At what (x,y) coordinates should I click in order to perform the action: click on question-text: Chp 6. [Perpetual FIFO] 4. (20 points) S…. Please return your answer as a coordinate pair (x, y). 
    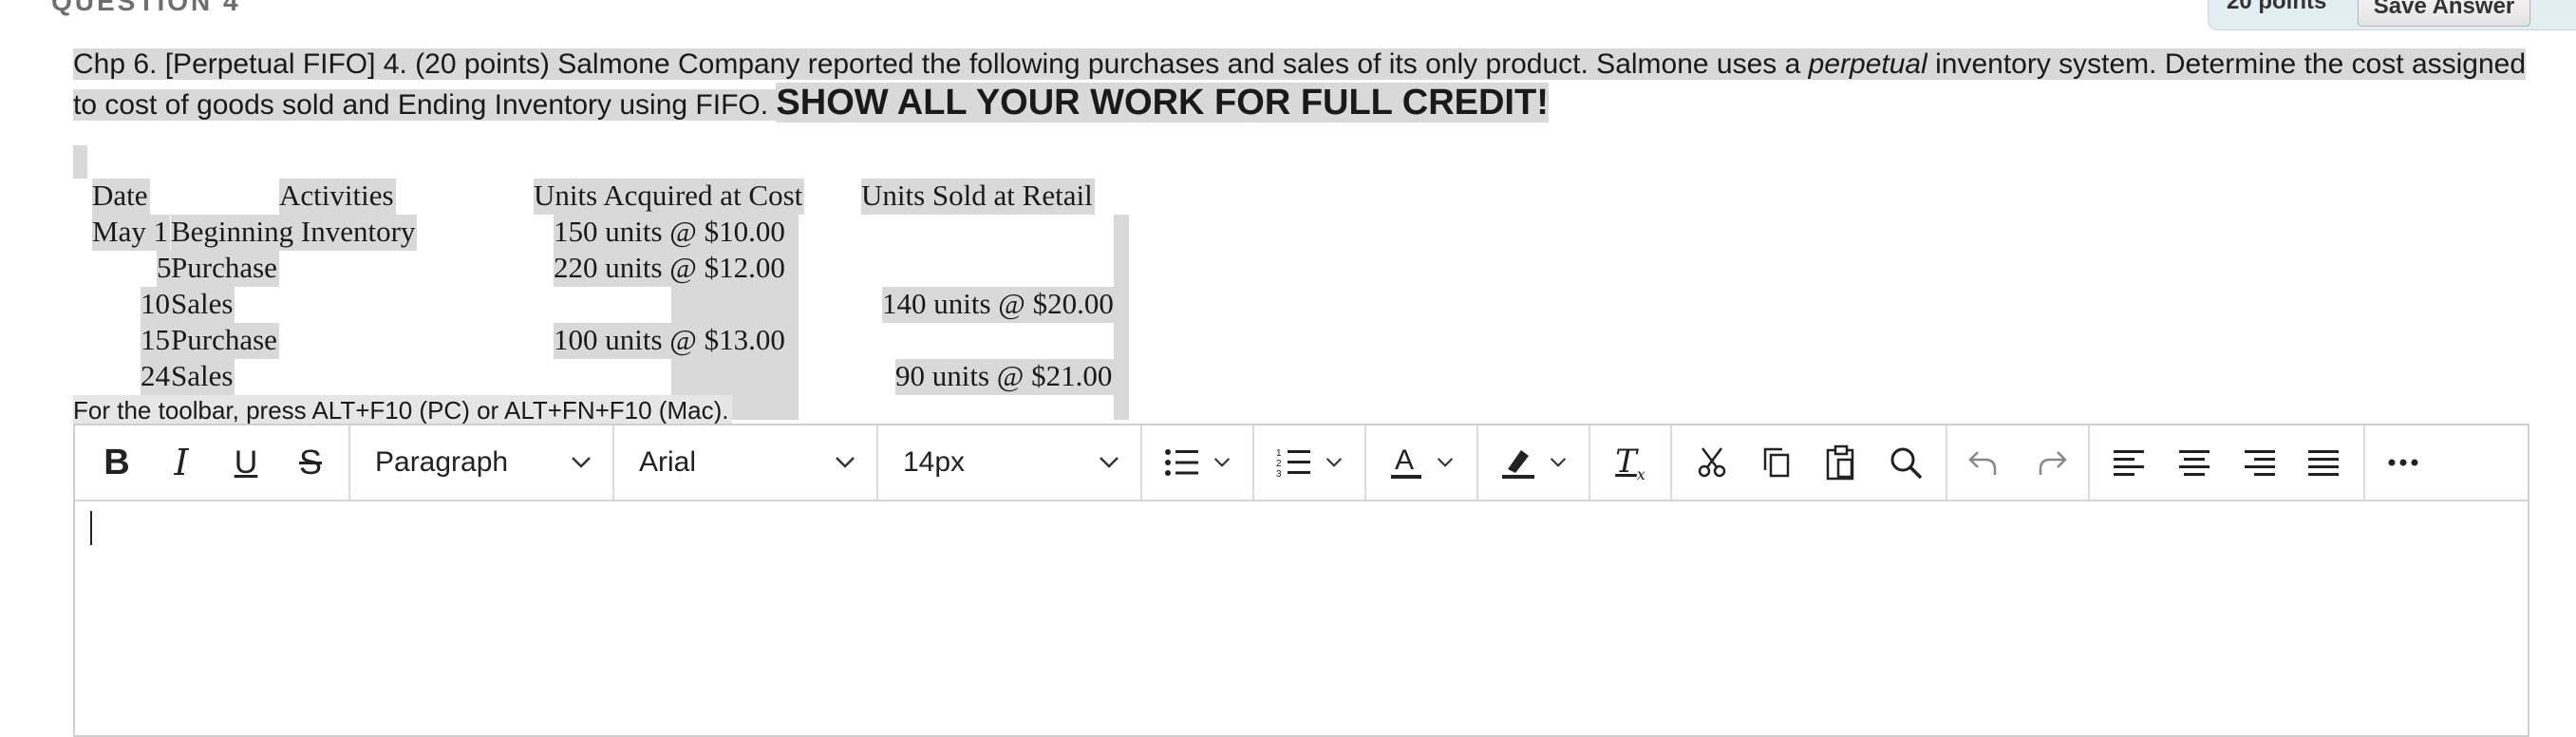
    Looking at the image, I should click on (1307, 85).